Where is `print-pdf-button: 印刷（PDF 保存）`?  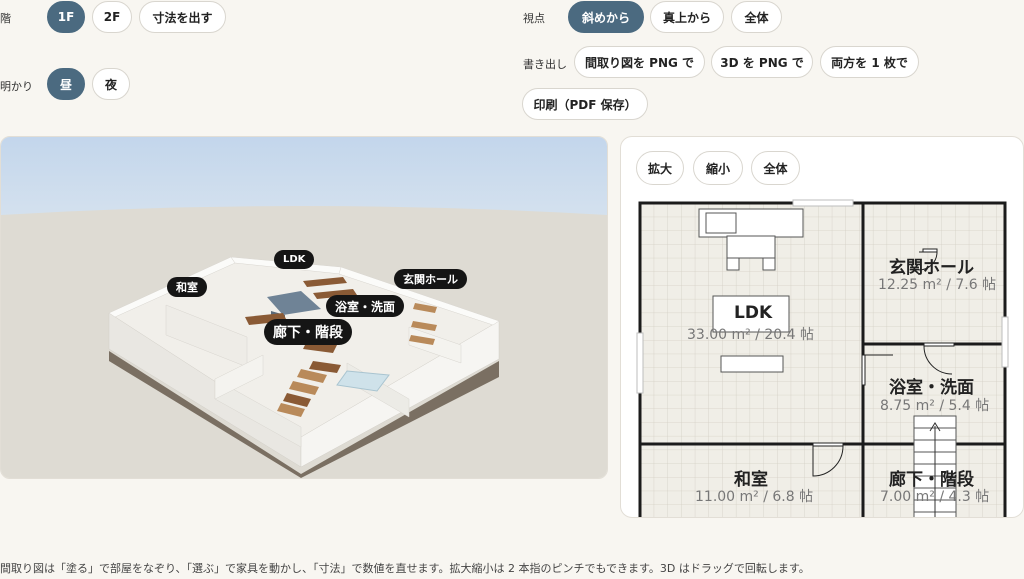 print-pdf-button: 印刷（PDF 保存） is located at coordinates (585, 104).